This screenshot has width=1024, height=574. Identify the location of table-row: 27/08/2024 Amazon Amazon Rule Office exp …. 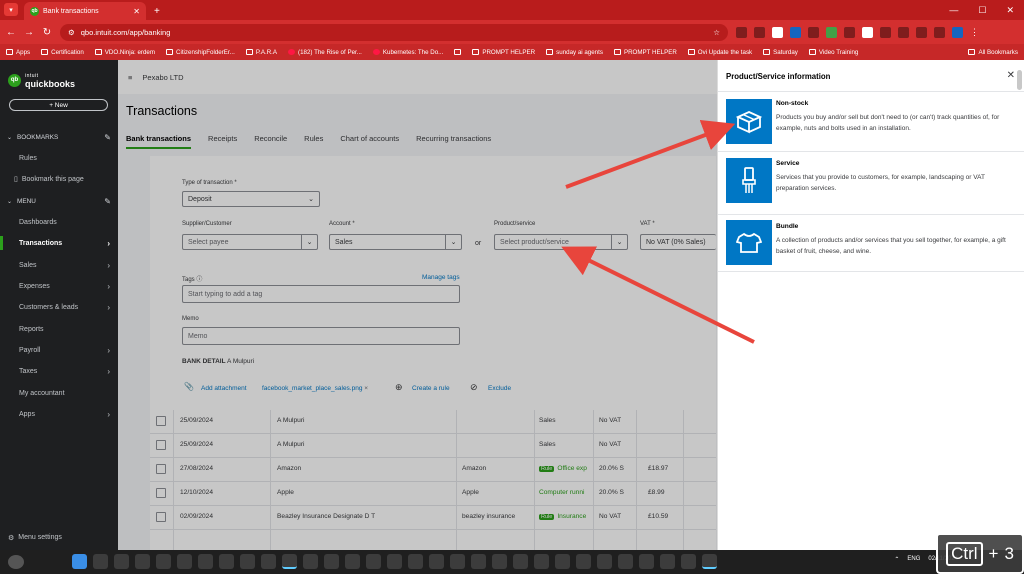
(433, 470).